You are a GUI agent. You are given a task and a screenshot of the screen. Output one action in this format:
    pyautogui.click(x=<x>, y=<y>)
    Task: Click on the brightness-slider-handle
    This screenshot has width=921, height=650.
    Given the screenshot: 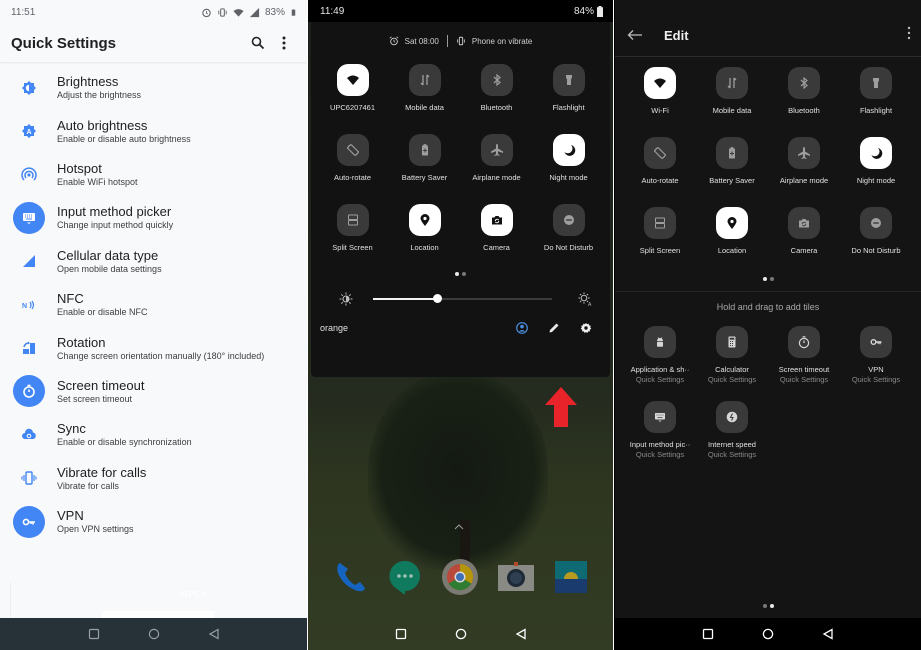 What is the action you would take?
    pyautogui.click(x=438, y=298)
    